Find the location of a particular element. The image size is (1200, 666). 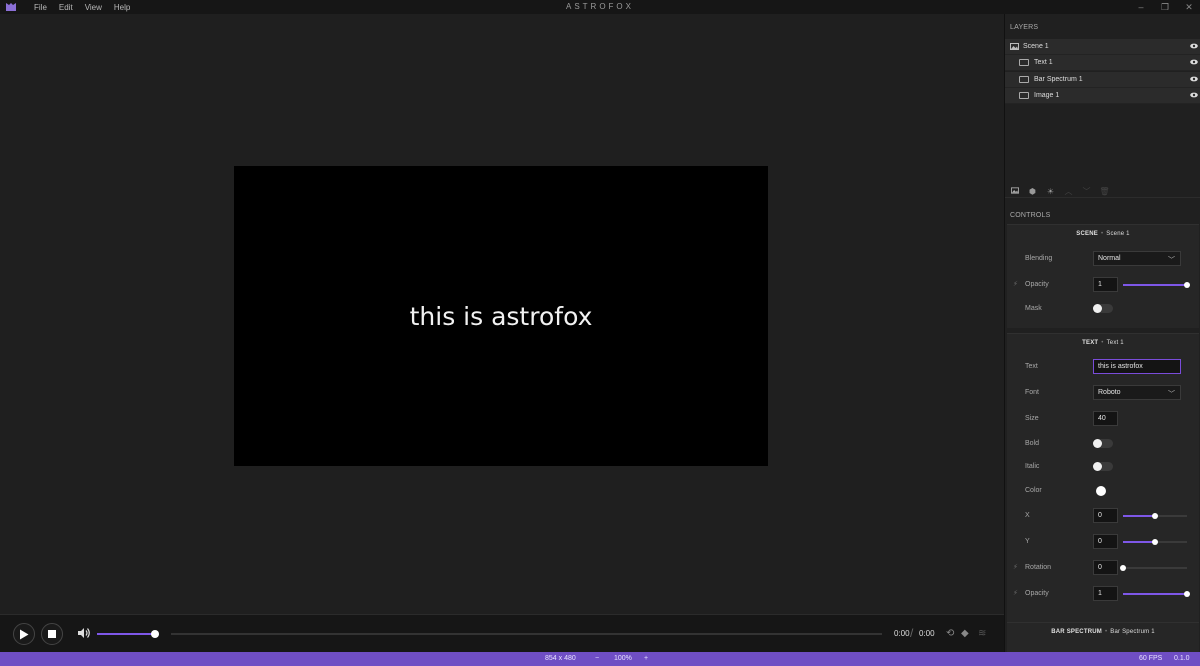

size-row: Size 40 is located at coordinates (1103, 419).